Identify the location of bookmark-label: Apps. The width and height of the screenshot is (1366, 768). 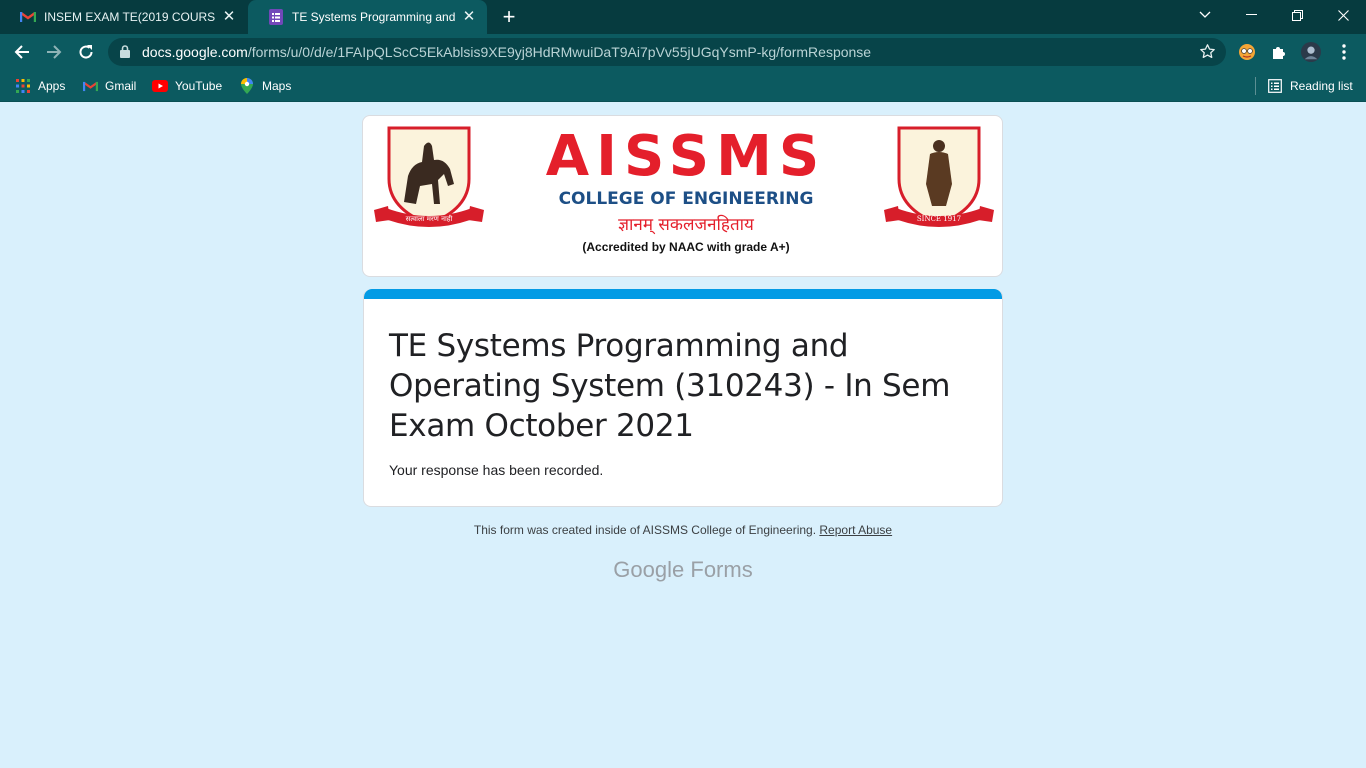
(52, 86).